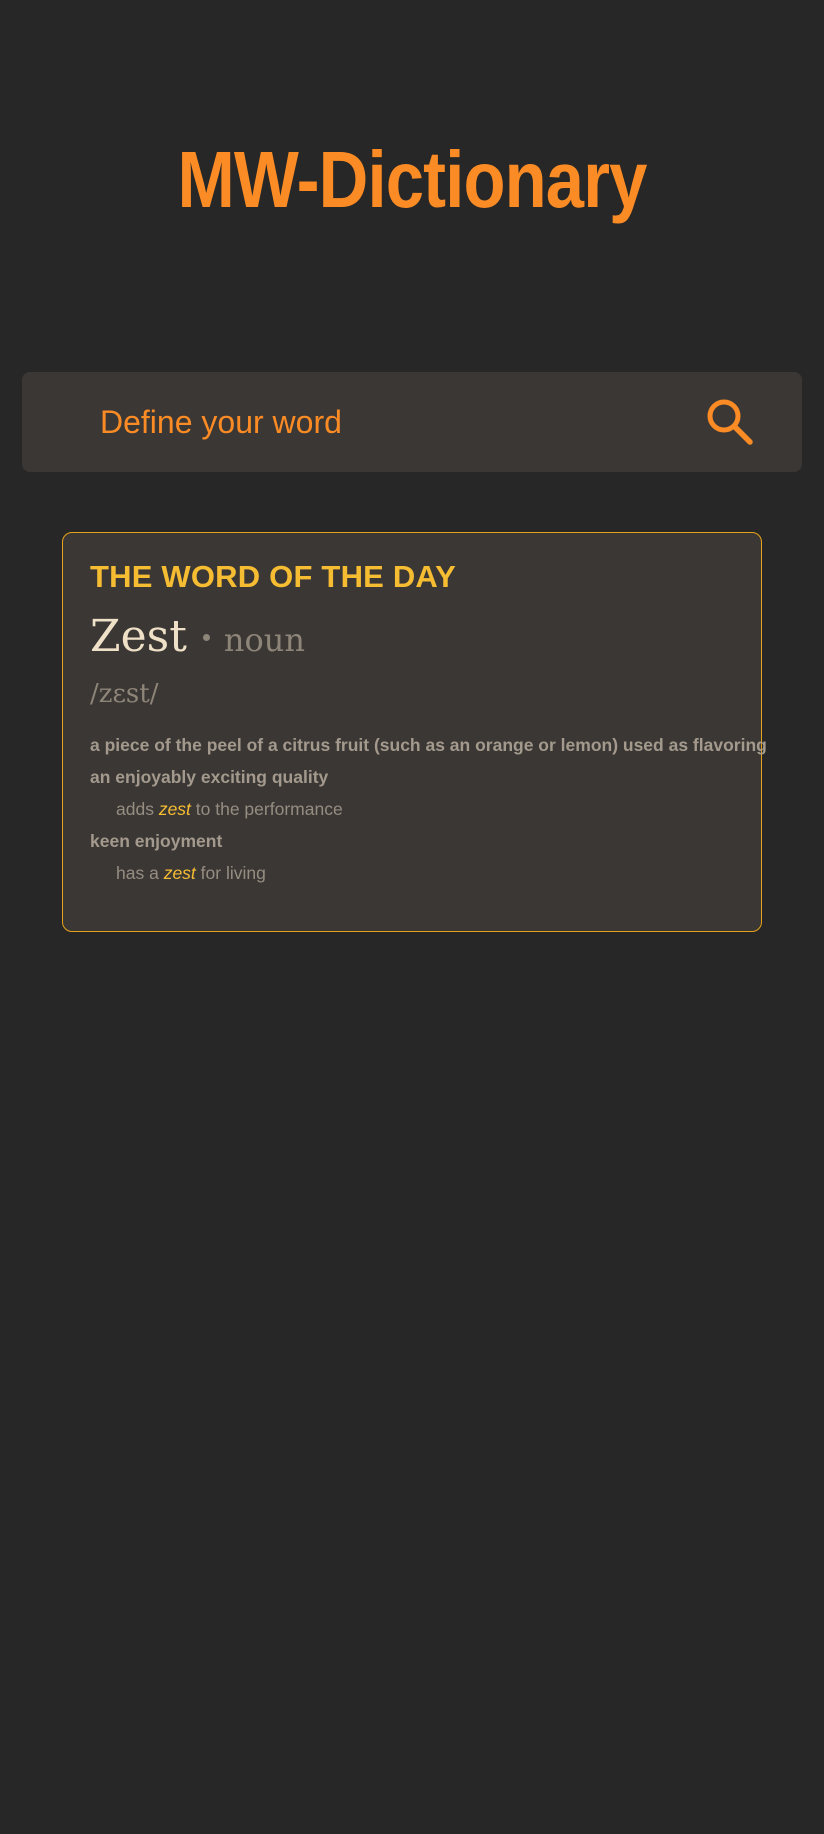  Describe the element at coordinates (425, 809) in the screenshot. I see `usage-example: adds zest to the performance` at that location.